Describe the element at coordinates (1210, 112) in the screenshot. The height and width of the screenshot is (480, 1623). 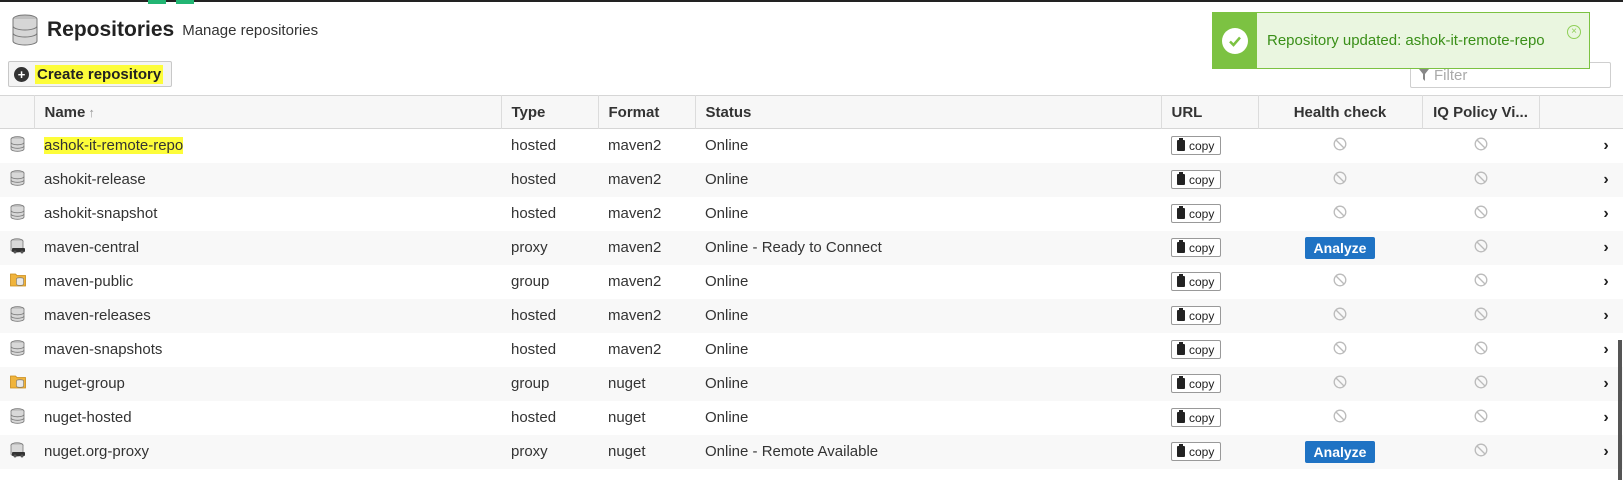
I see `column-header-url: URL` at that location.